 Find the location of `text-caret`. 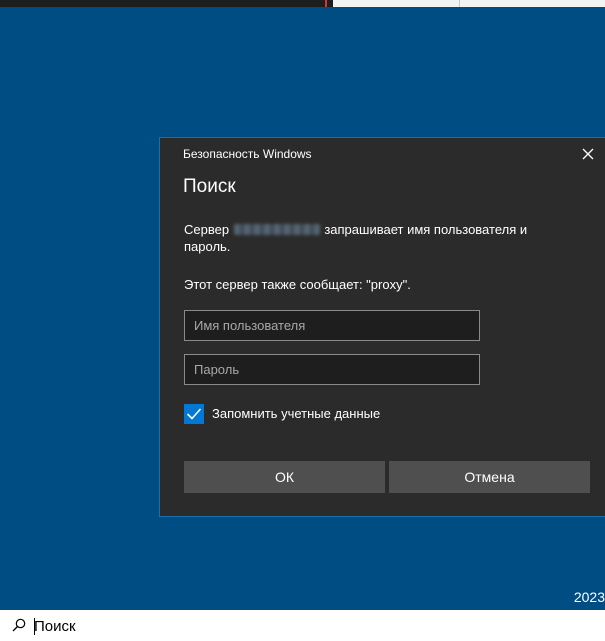

text-caret is located at coordinates (34, 626).